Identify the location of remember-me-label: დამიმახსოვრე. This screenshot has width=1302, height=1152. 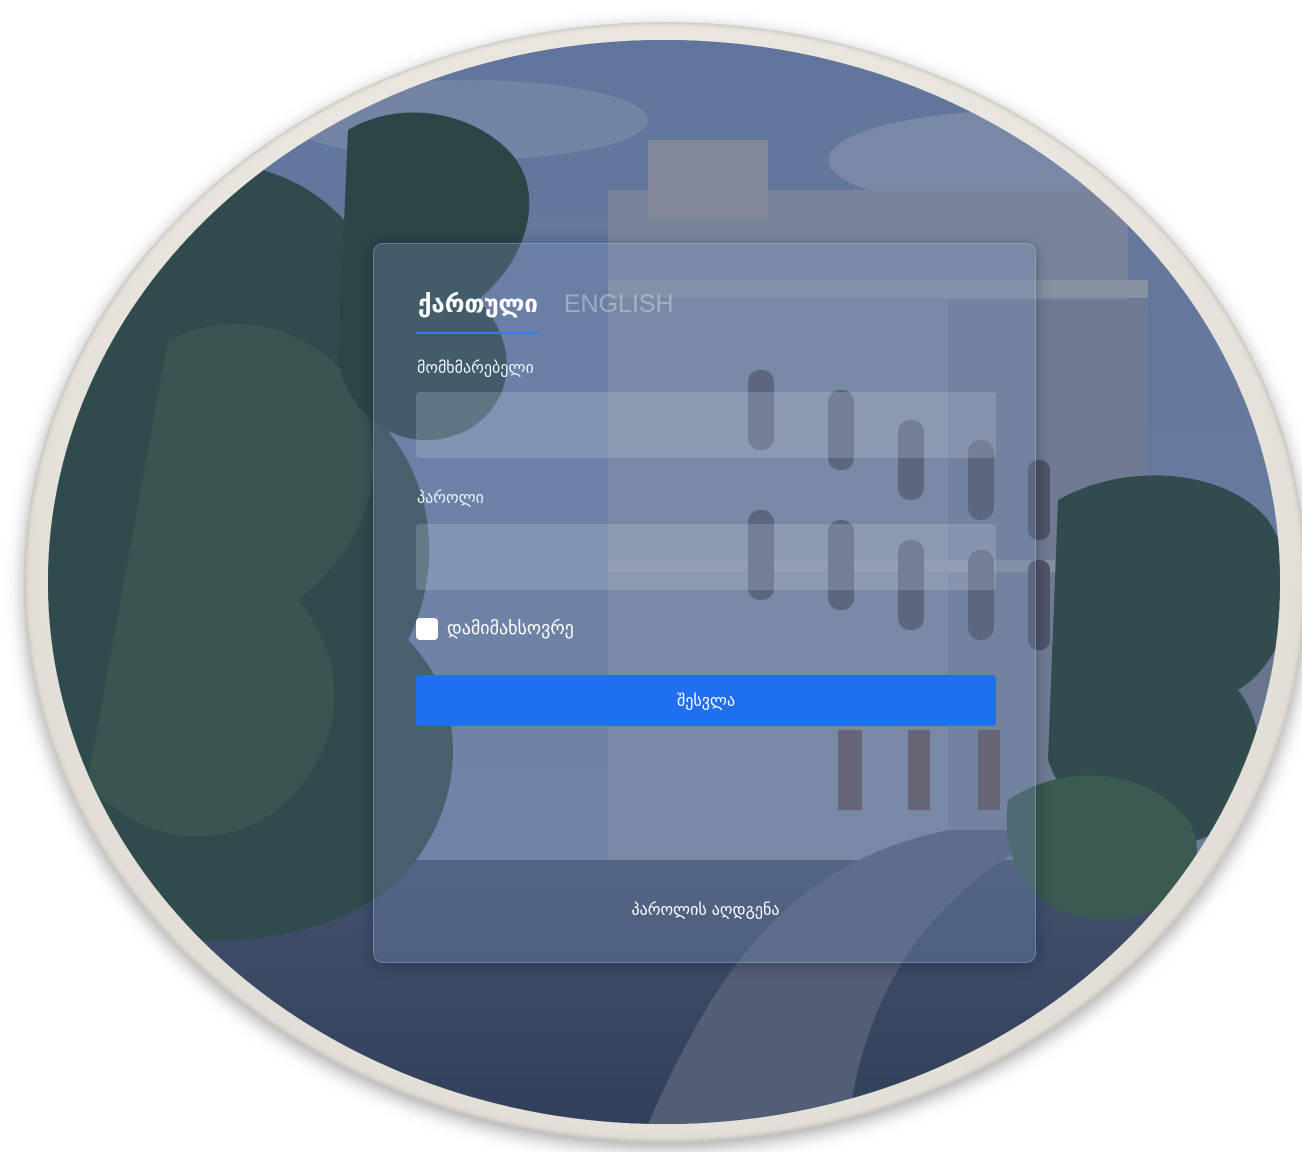
(510, 629).